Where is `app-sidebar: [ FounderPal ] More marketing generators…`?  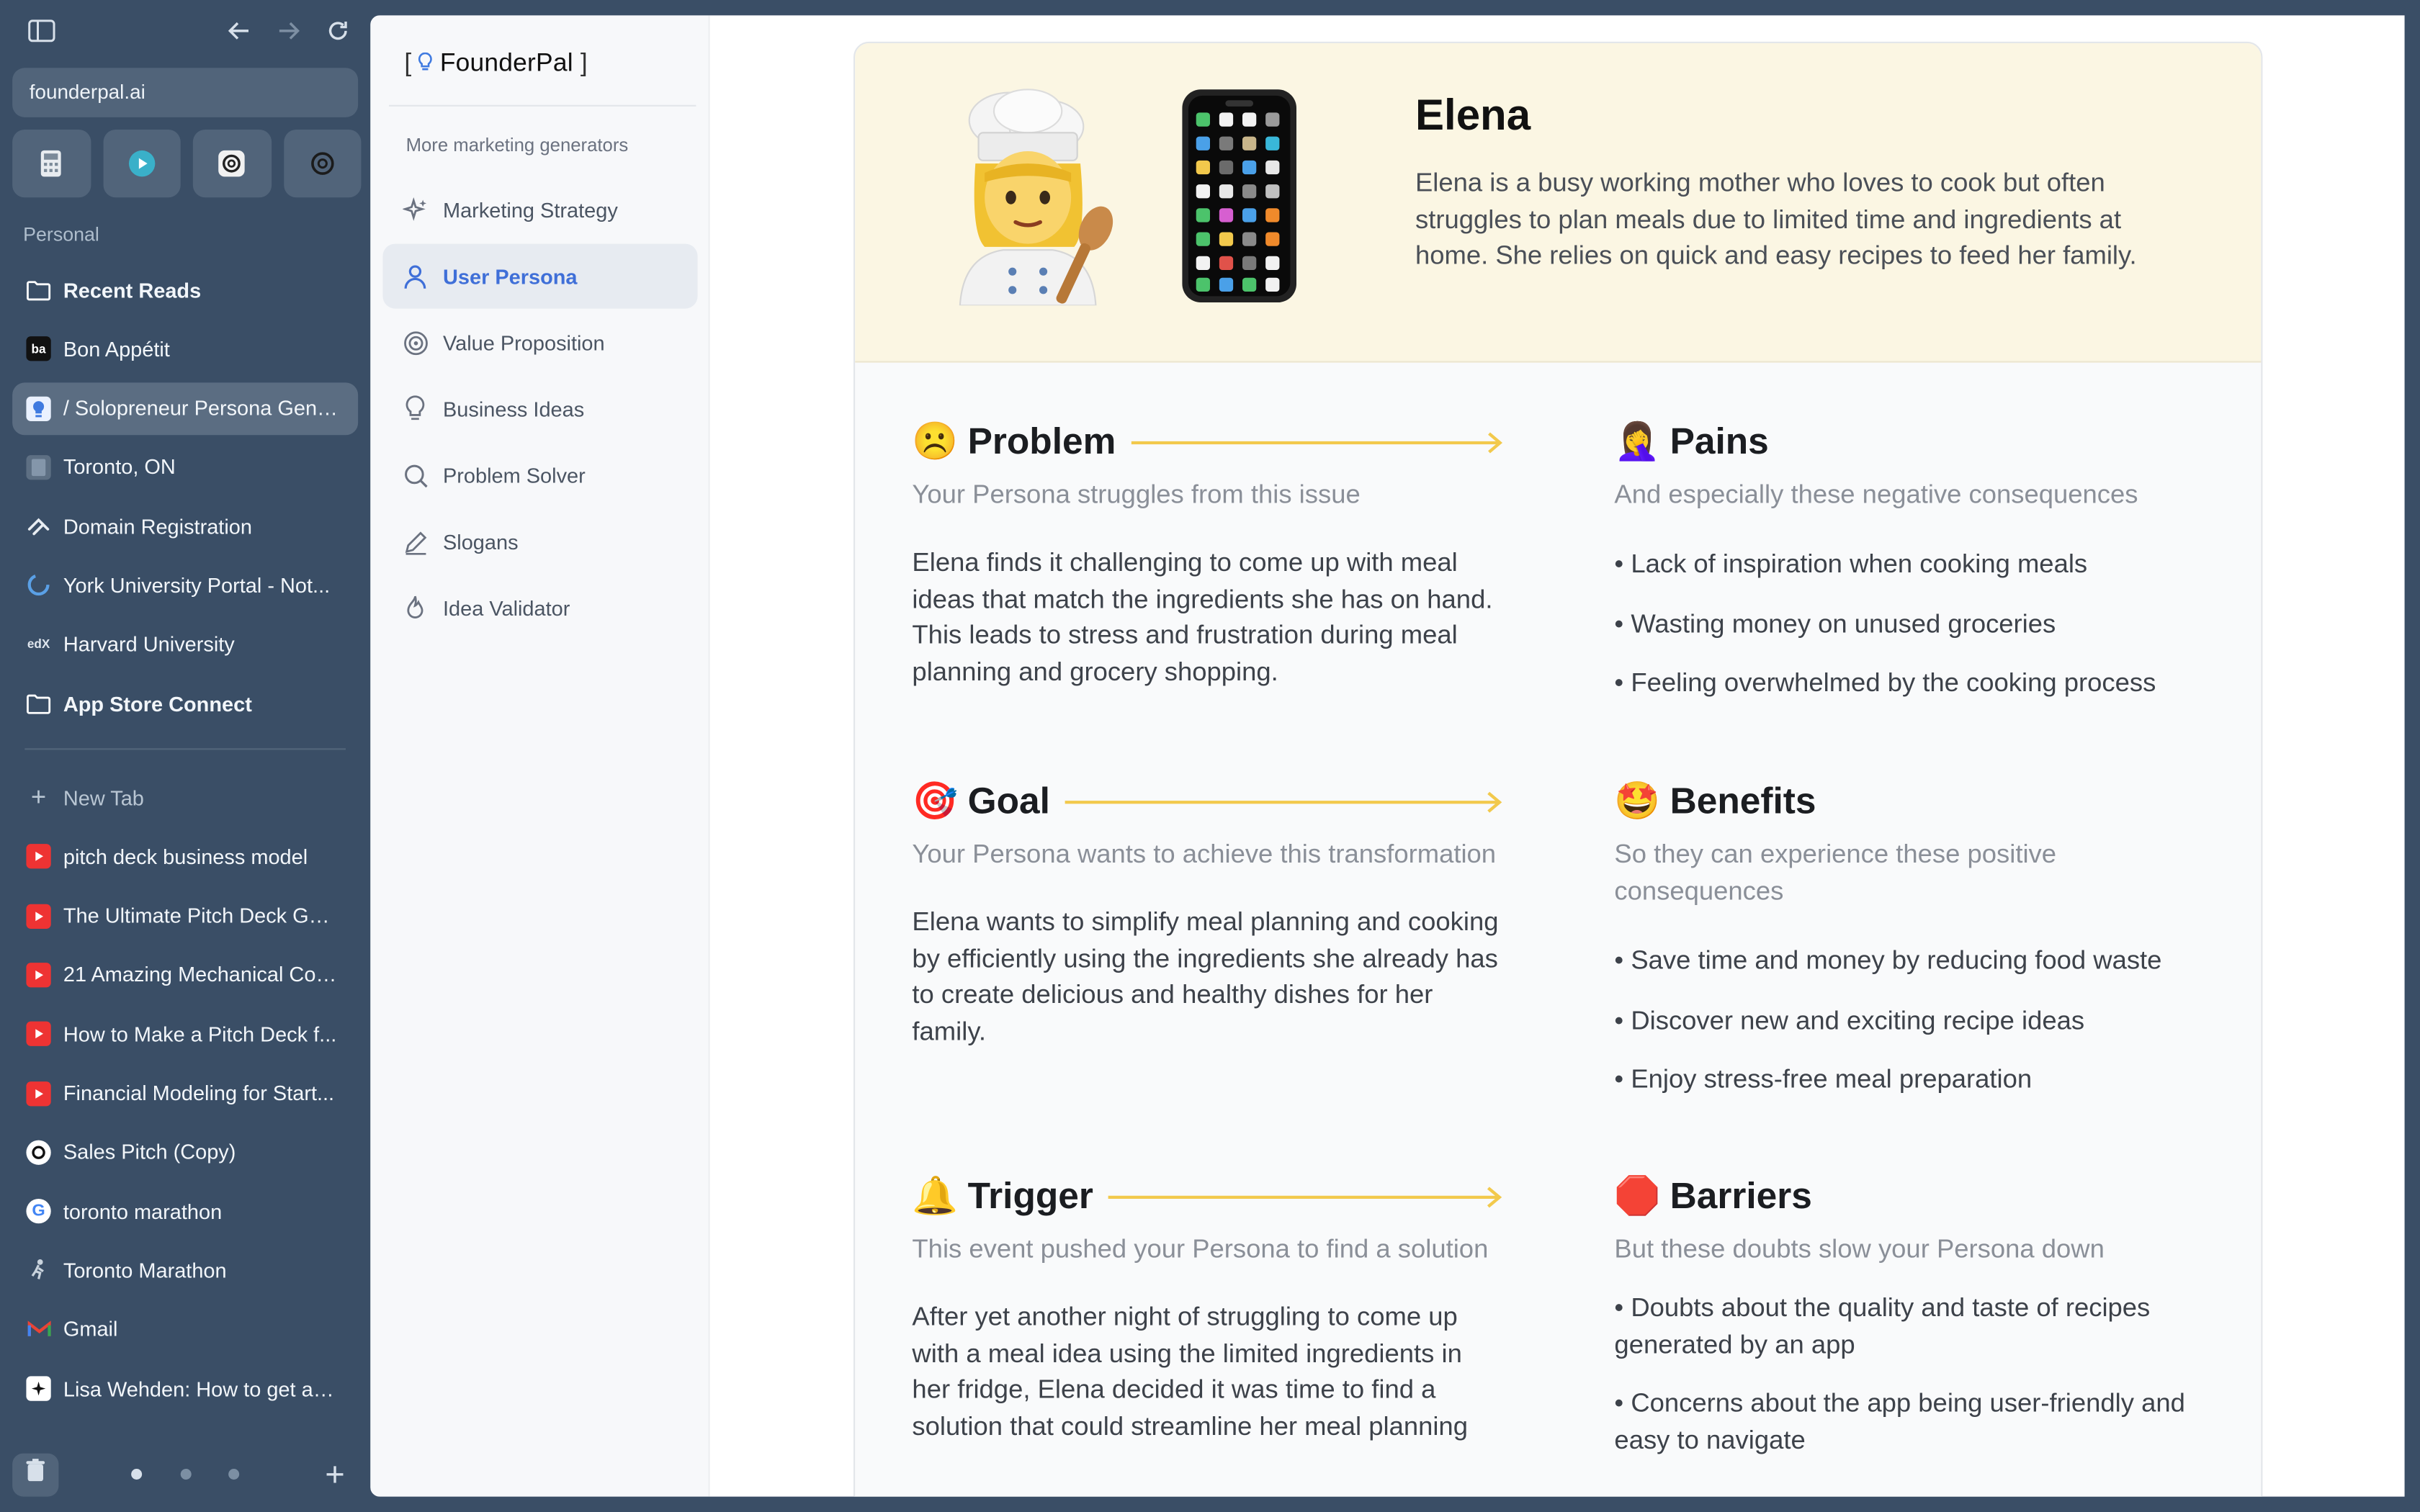
app-sidebar: [ FounderPal ] More marketing generators… is located at coordinates (540, 756).